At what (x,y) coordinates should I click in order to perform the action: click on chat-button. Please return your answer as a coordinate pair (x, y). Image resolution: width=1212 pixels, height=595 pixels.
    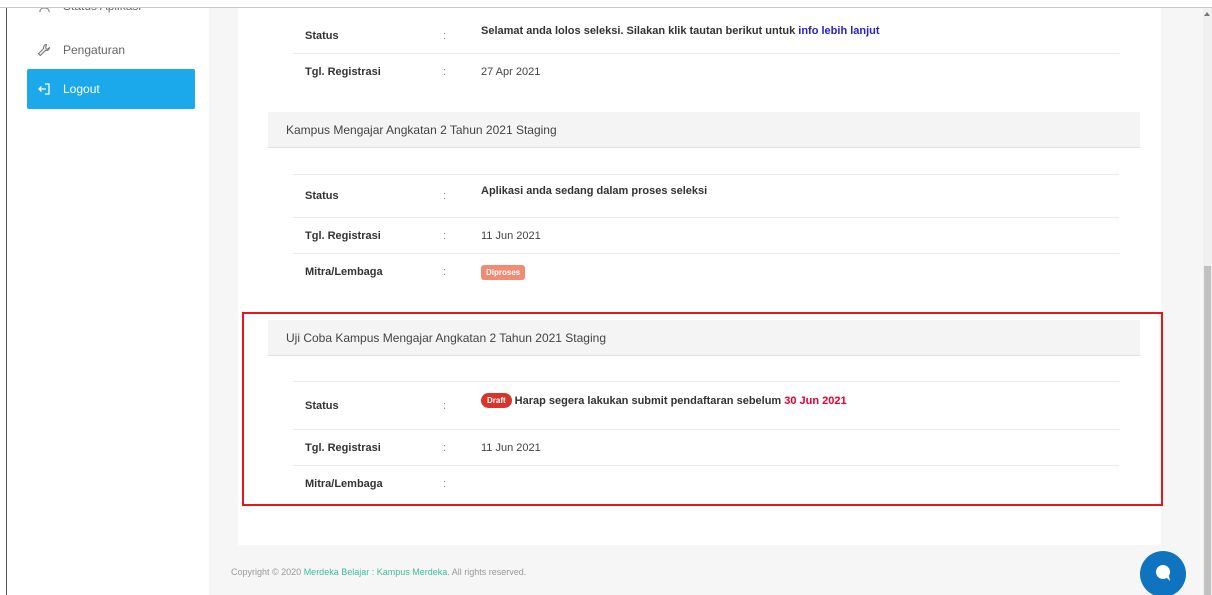
    Looking at the image, I should click on (1163, 573).